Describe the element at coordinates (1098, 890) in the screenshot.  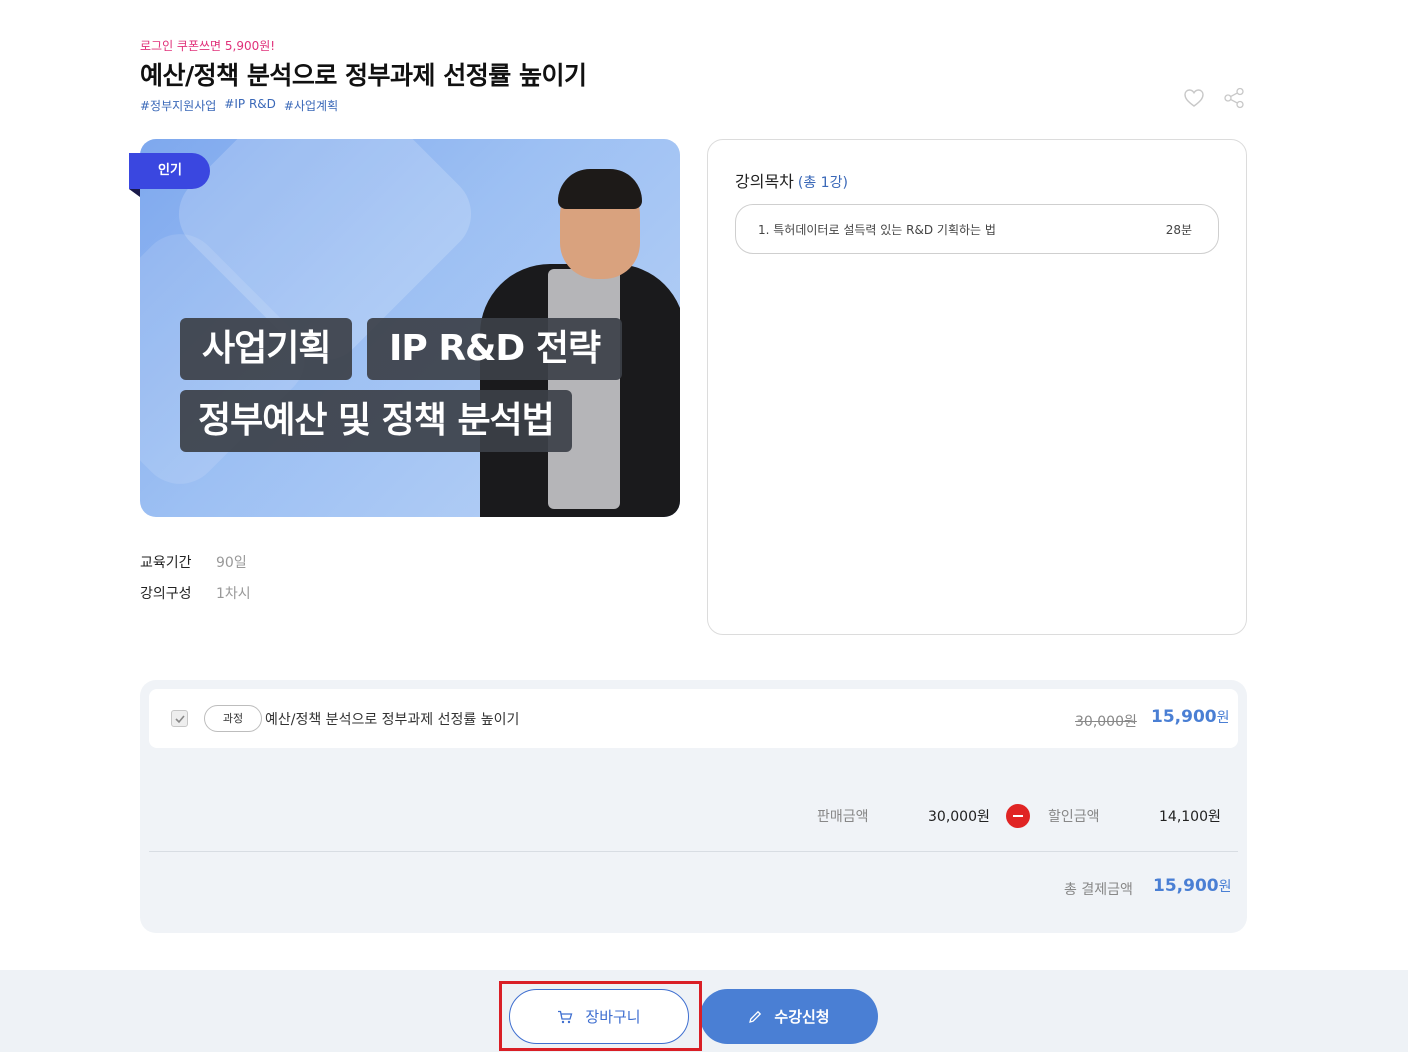
I see `total-label: 총 결제금액` at that location.